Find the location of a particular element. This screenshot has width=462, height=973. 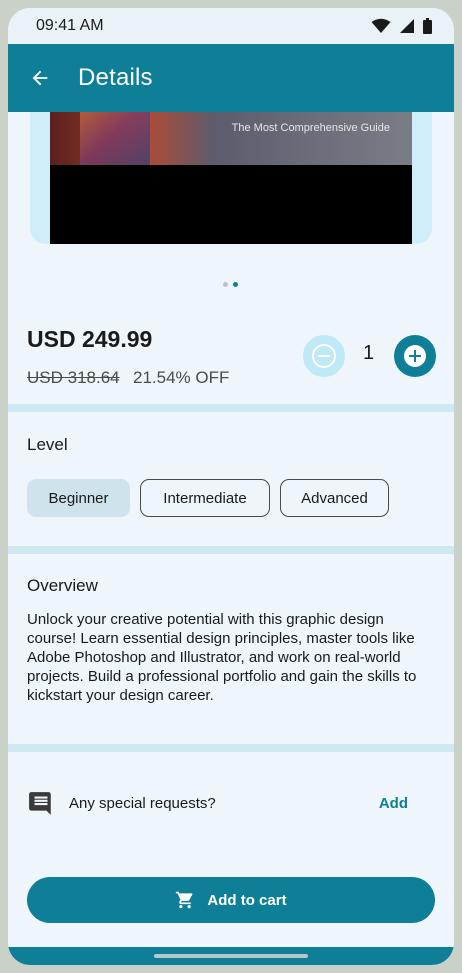

minus-circle-icon is located at coordinates (324, 356).